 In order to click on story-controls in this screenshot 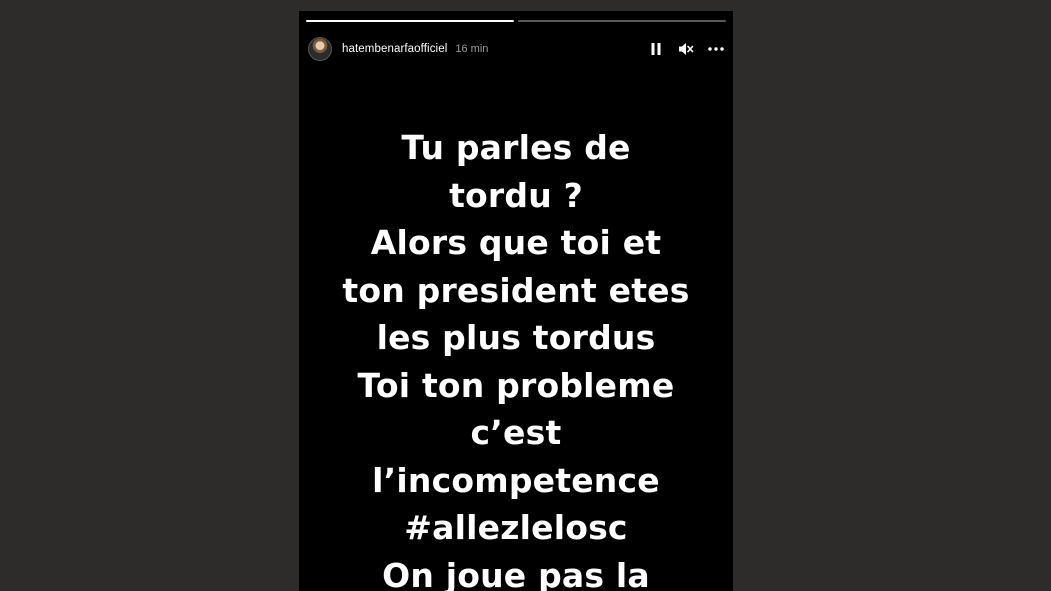, I will do `click(686, 49)`.